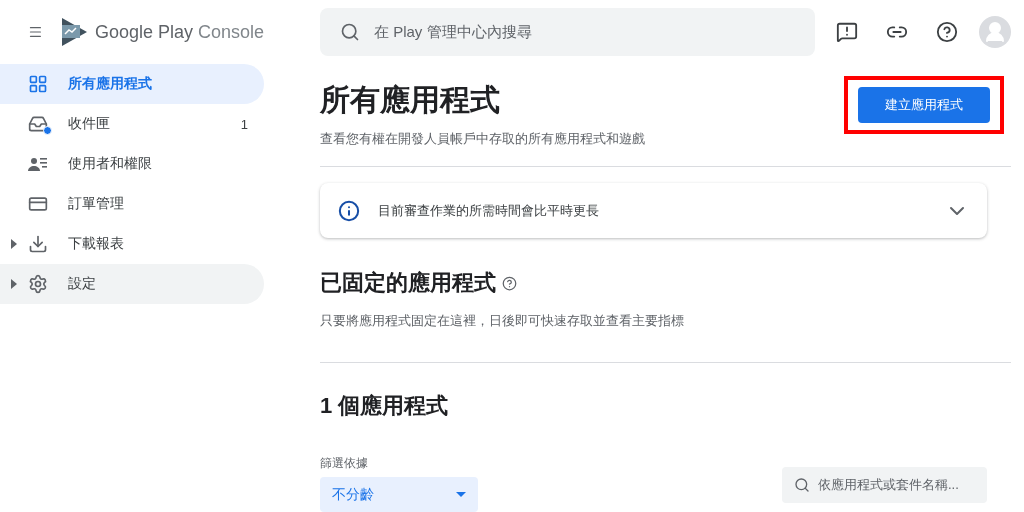 The width and height of the screenshot is (1024, 512). I want to click on notice-card: 目前審查作業的所需時間會比平時更長, so click(653, 210).